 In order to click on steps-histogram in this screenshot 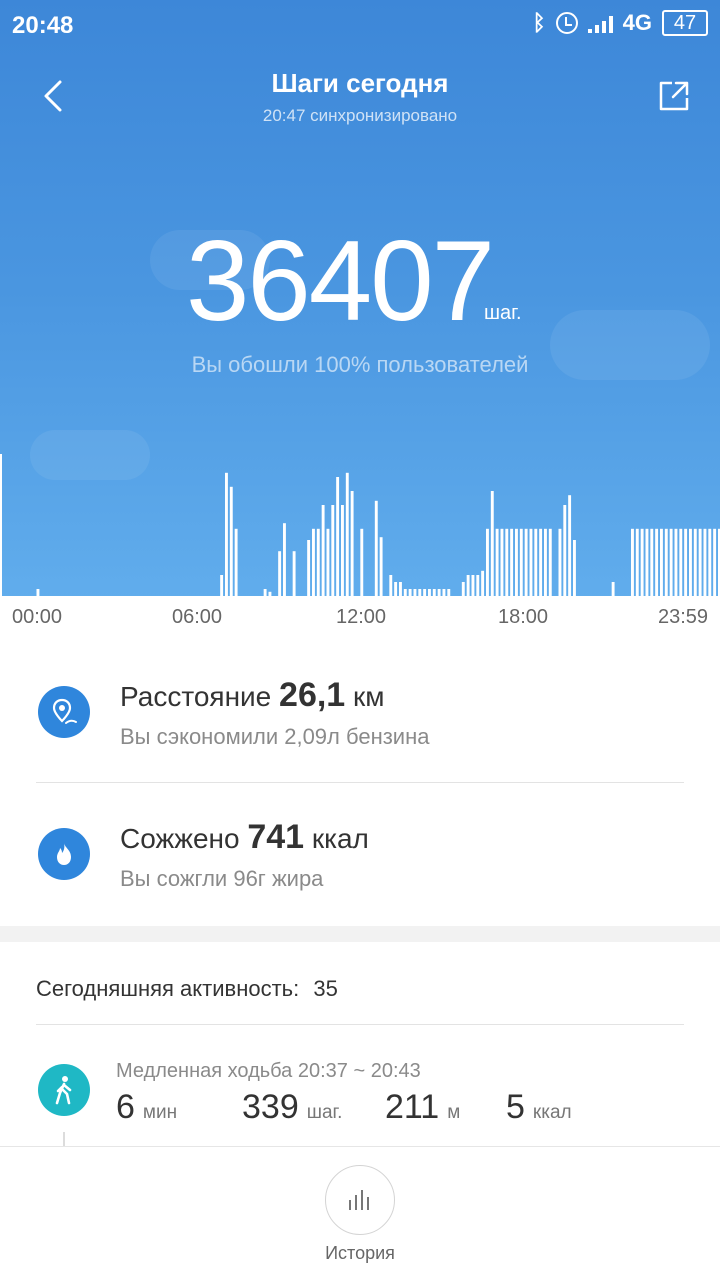, I will do `click(360, 525)`.